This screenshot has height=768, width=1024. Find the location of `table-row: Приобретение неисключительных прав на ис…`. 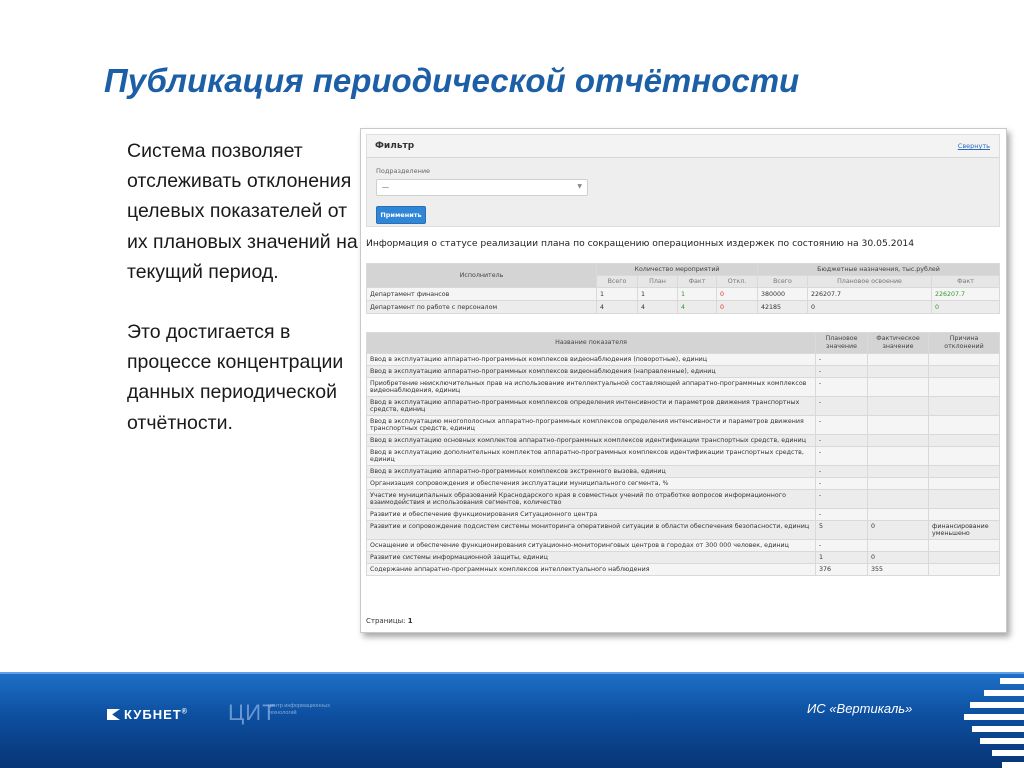

table-row: Приобретение неисключительных прав на ис… is located at coordinates (683, 387).